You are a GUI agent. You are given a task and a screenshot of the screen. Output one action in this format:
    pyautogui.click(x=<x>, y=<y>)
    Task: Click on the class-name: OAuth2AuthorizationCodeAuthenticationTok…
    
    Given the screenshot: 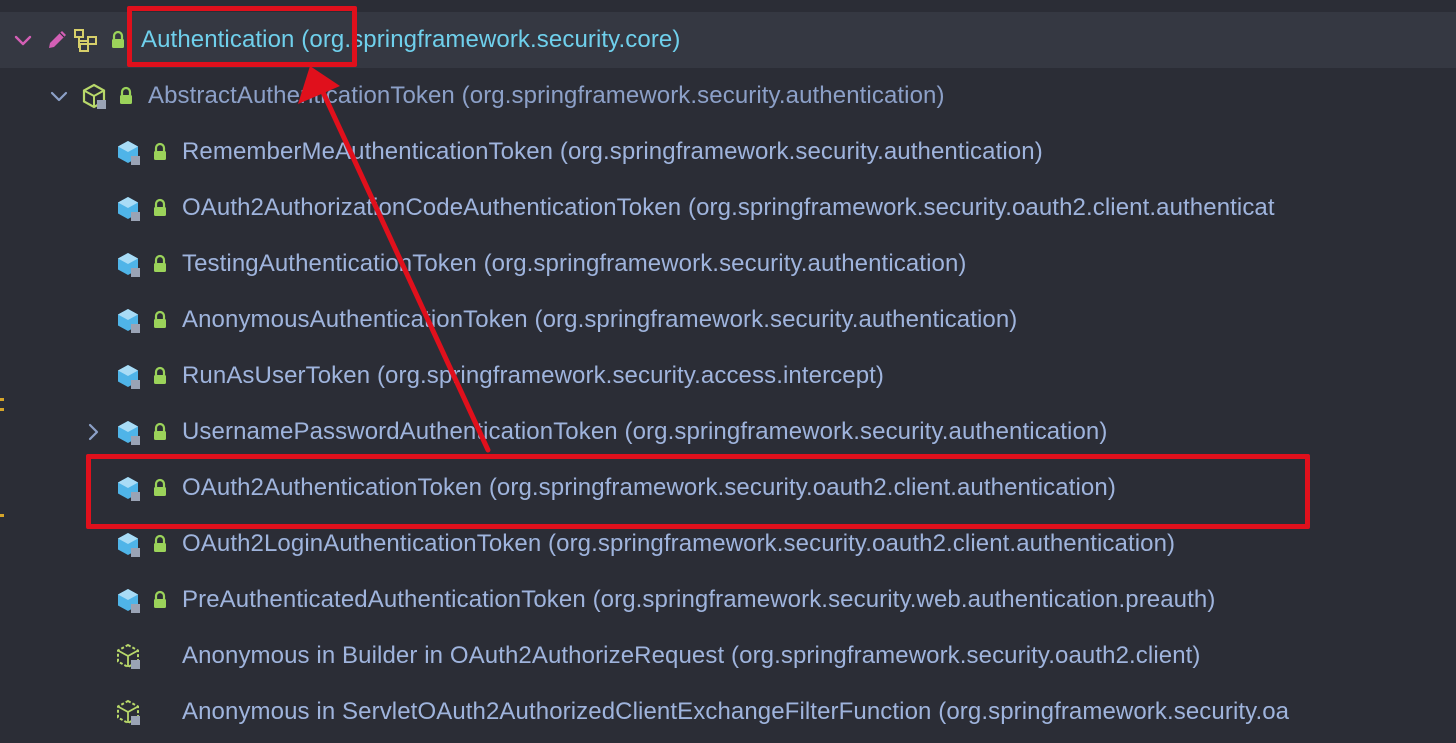 What is the action you would take?
    pyautogui.click(x=432, y=207)
    